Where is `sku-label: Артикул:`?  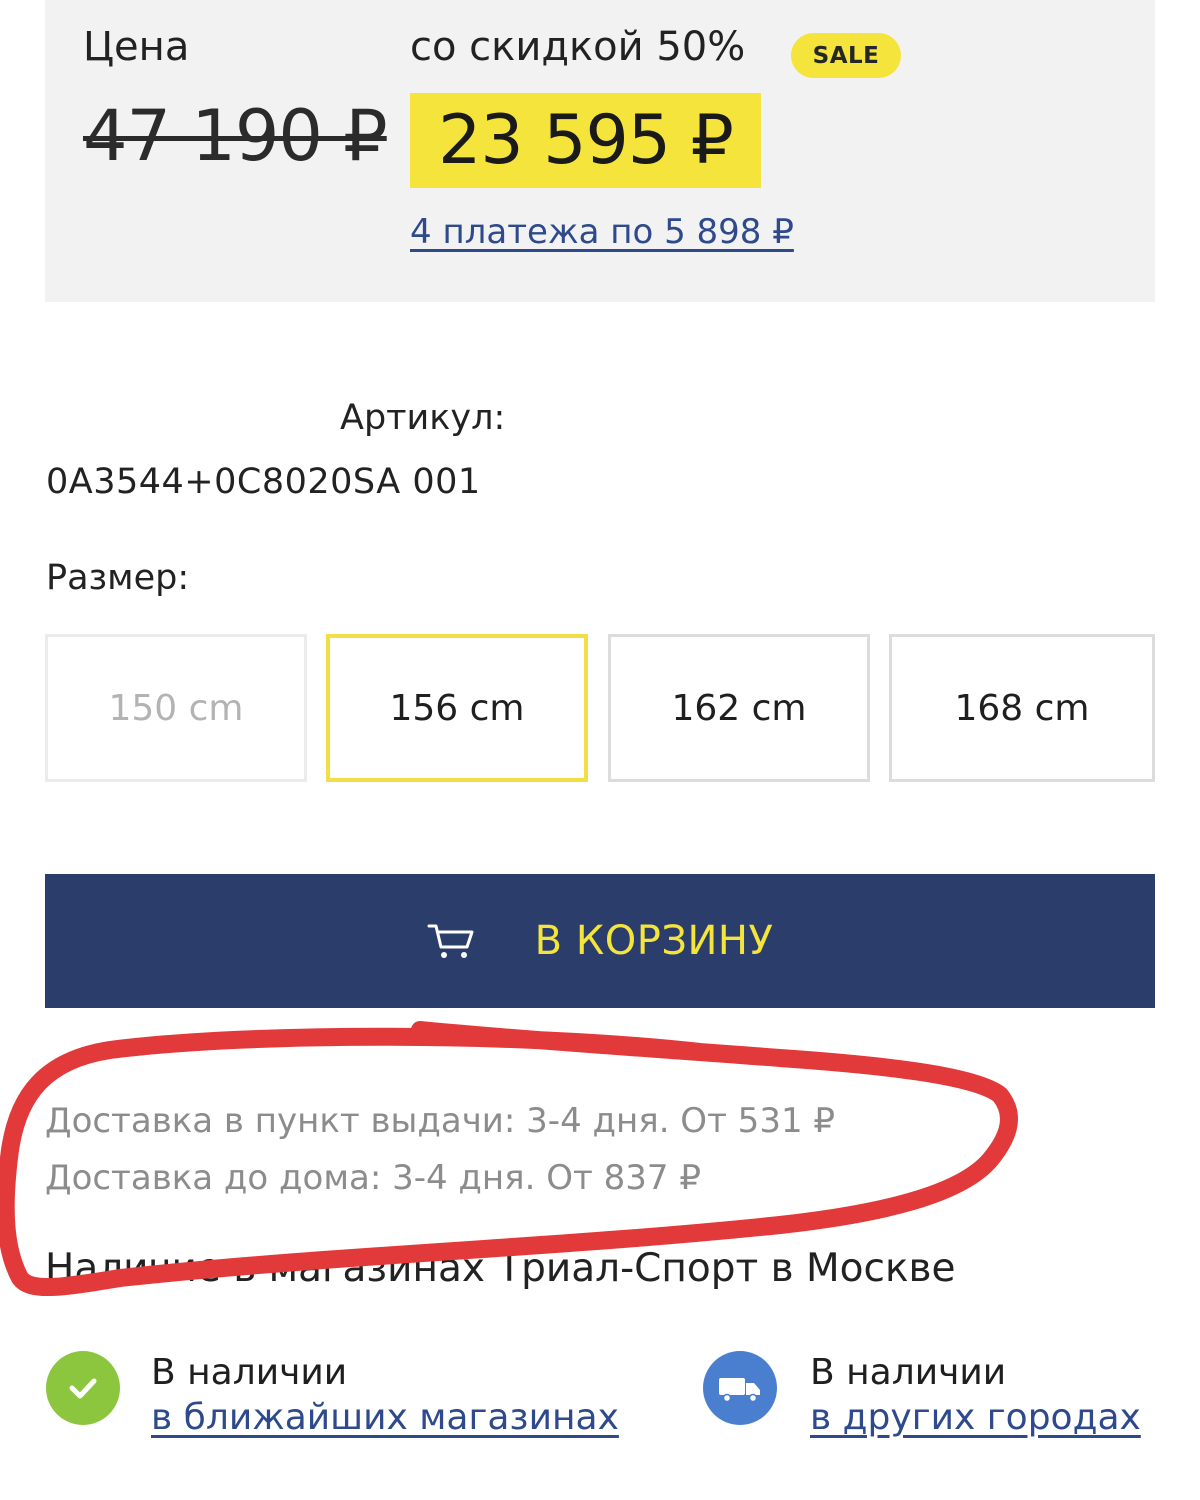 sku-label: Артикул: is located at coordinates (423, 418).